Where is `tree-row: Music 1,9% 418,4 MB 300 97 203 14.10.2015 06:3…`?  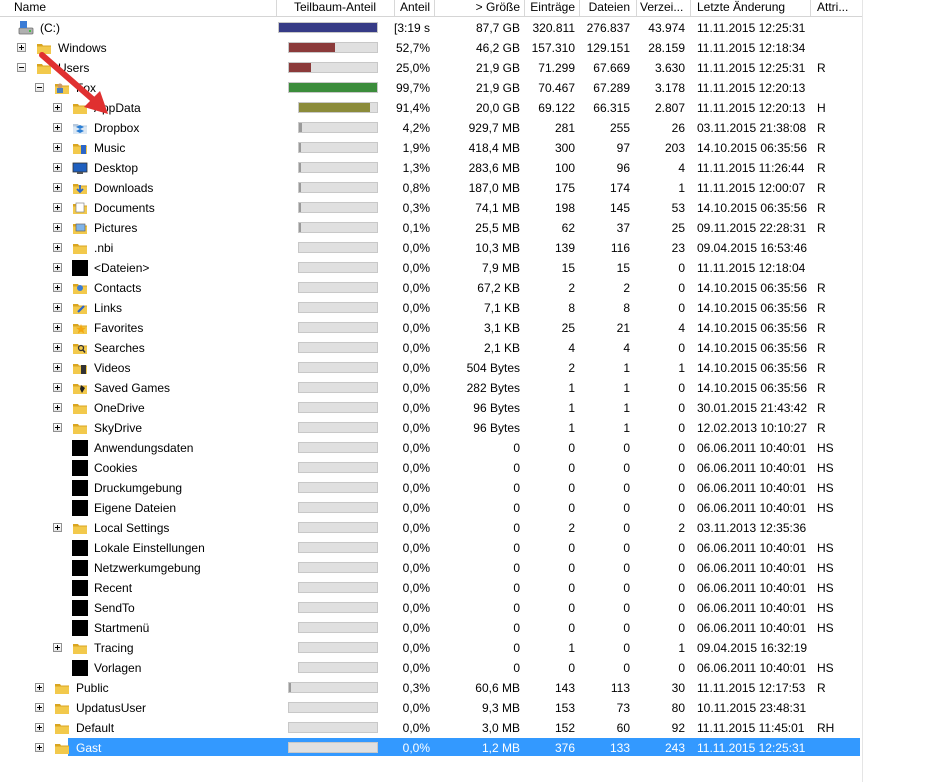
tree-row: Music 1,9% 418,4 MB 300 97 203 14.10.2015 06:3… is located at coordinates (431, 148).